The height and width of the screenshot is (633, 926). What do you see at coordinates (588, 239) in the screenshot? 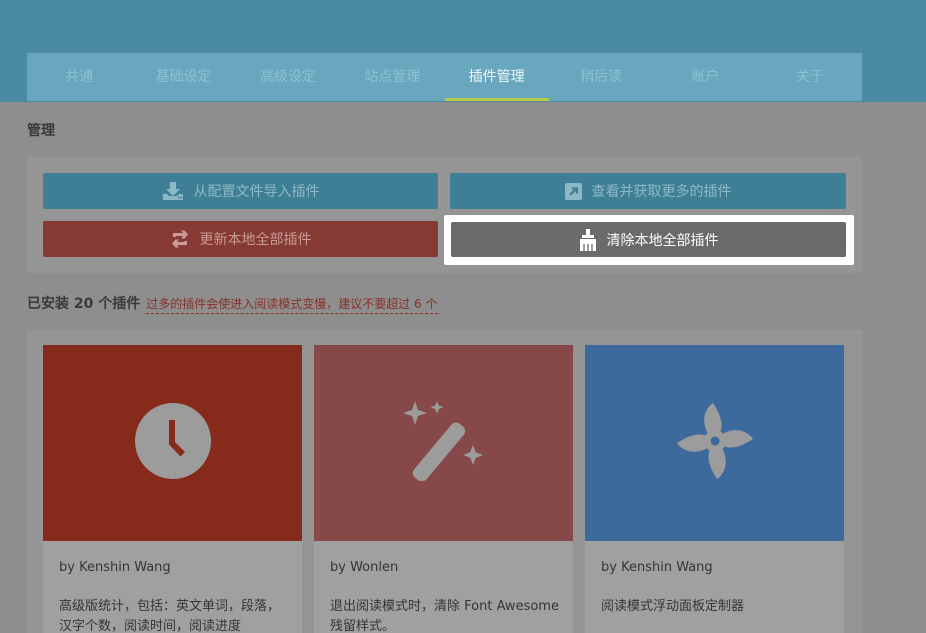
I see `broom-icon` at bounding box center [588, 239].